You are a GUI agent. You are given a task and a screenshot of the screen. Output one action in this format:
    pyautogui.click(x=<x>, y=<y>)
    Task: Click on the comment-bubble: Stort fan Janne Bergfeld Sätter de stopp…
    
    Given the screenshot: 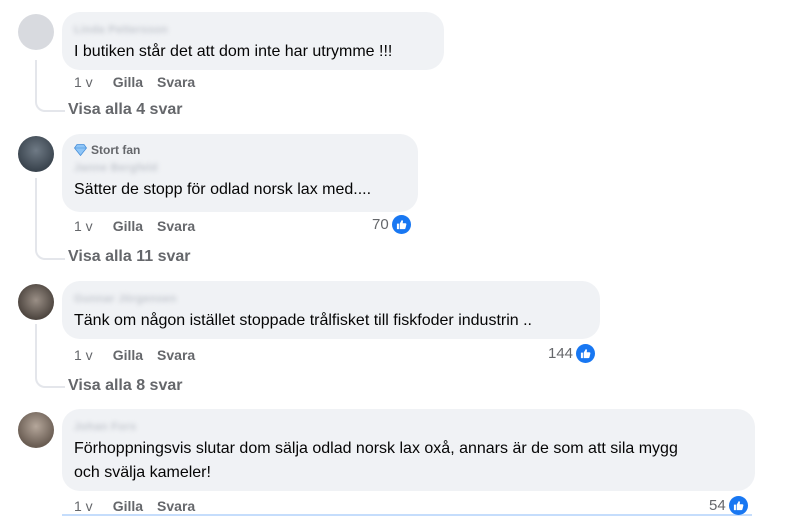 What is the action you would take?
    pyautogui.click(x=240, y=173)
    